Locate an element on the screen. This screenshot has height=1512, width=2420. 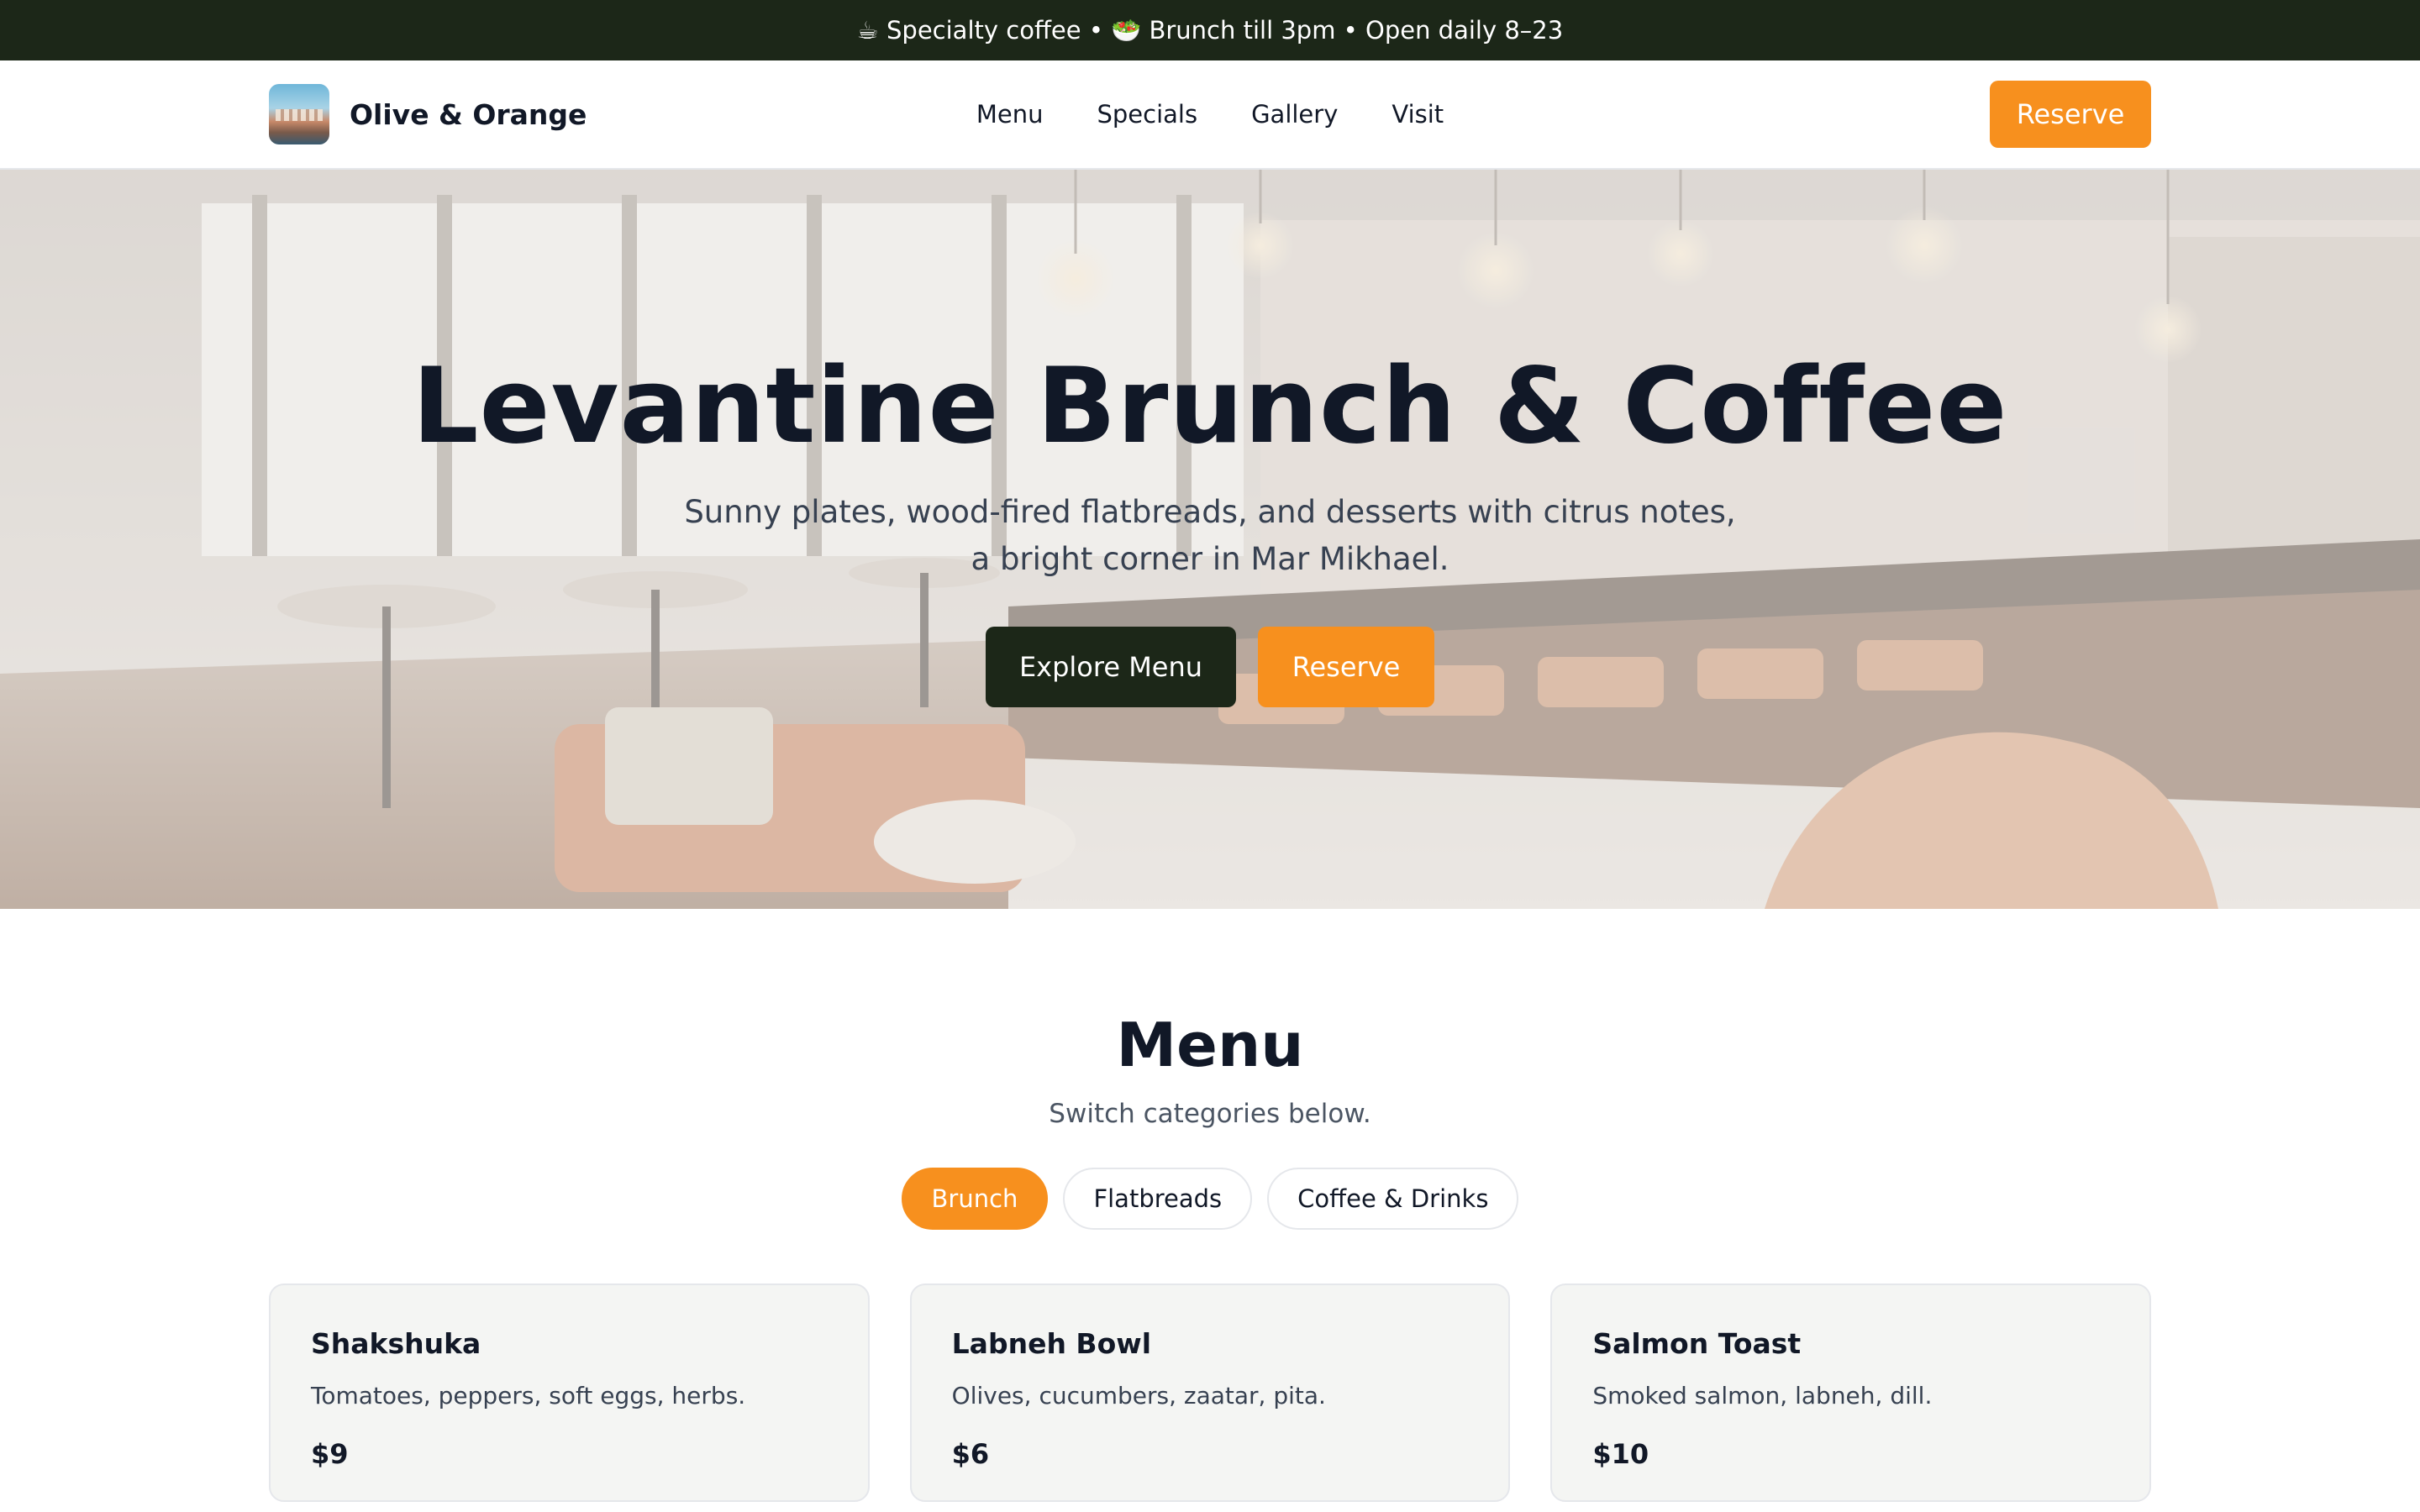
menu-category-tabs: Brunch Flatbreads Coffee & Drinks is located at coordinates (1210, 1199).